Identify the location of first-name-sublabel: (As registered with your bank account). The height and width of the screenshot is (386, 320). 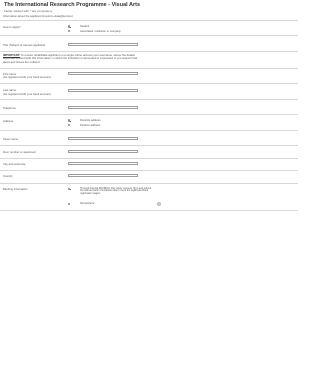
(27, 77).